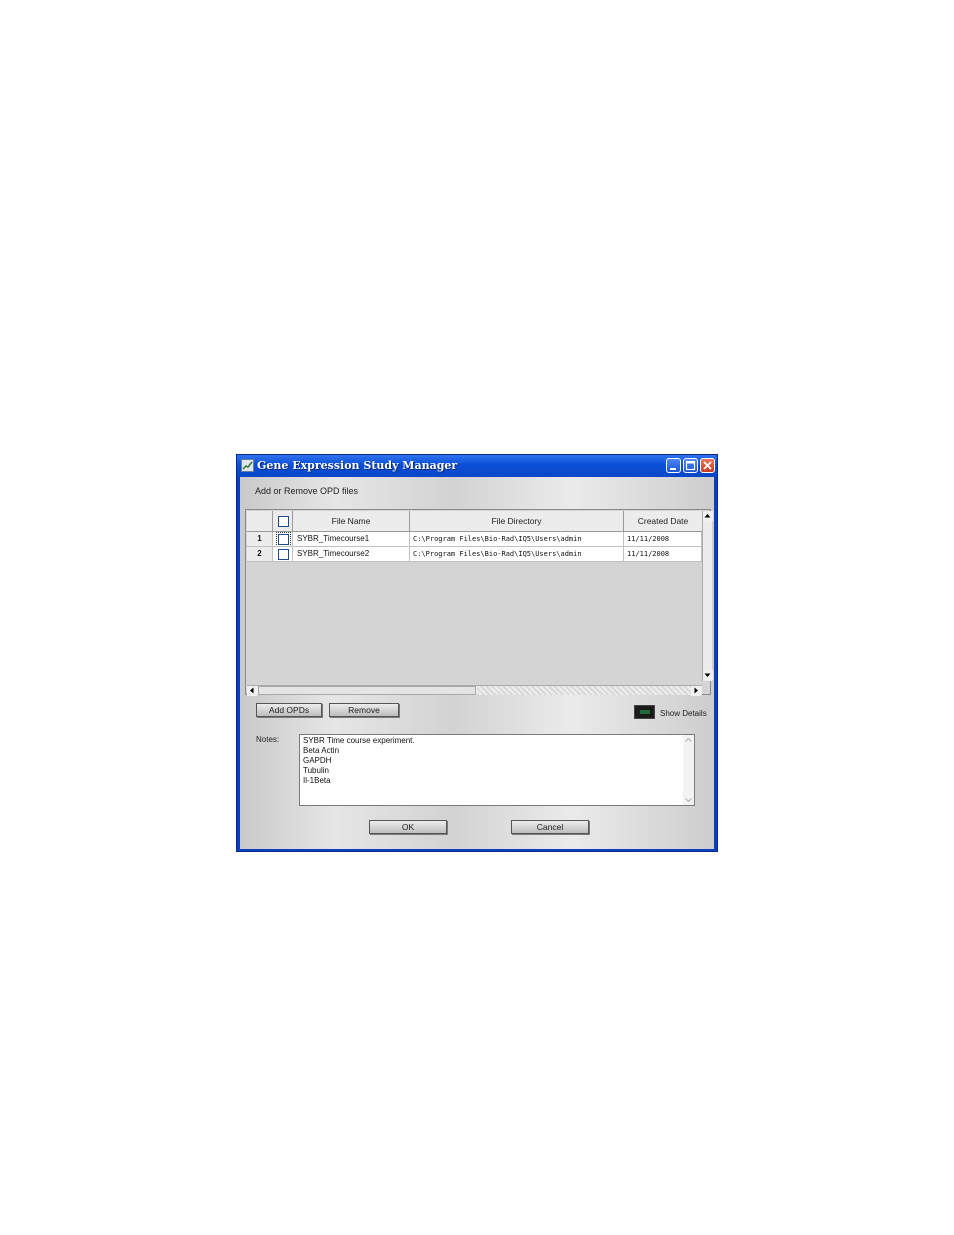  What do you see at coordinates (289, 710) in the screenshot?
I see `add-opds-button: Add OPDs` at bounding box center [289, 710].